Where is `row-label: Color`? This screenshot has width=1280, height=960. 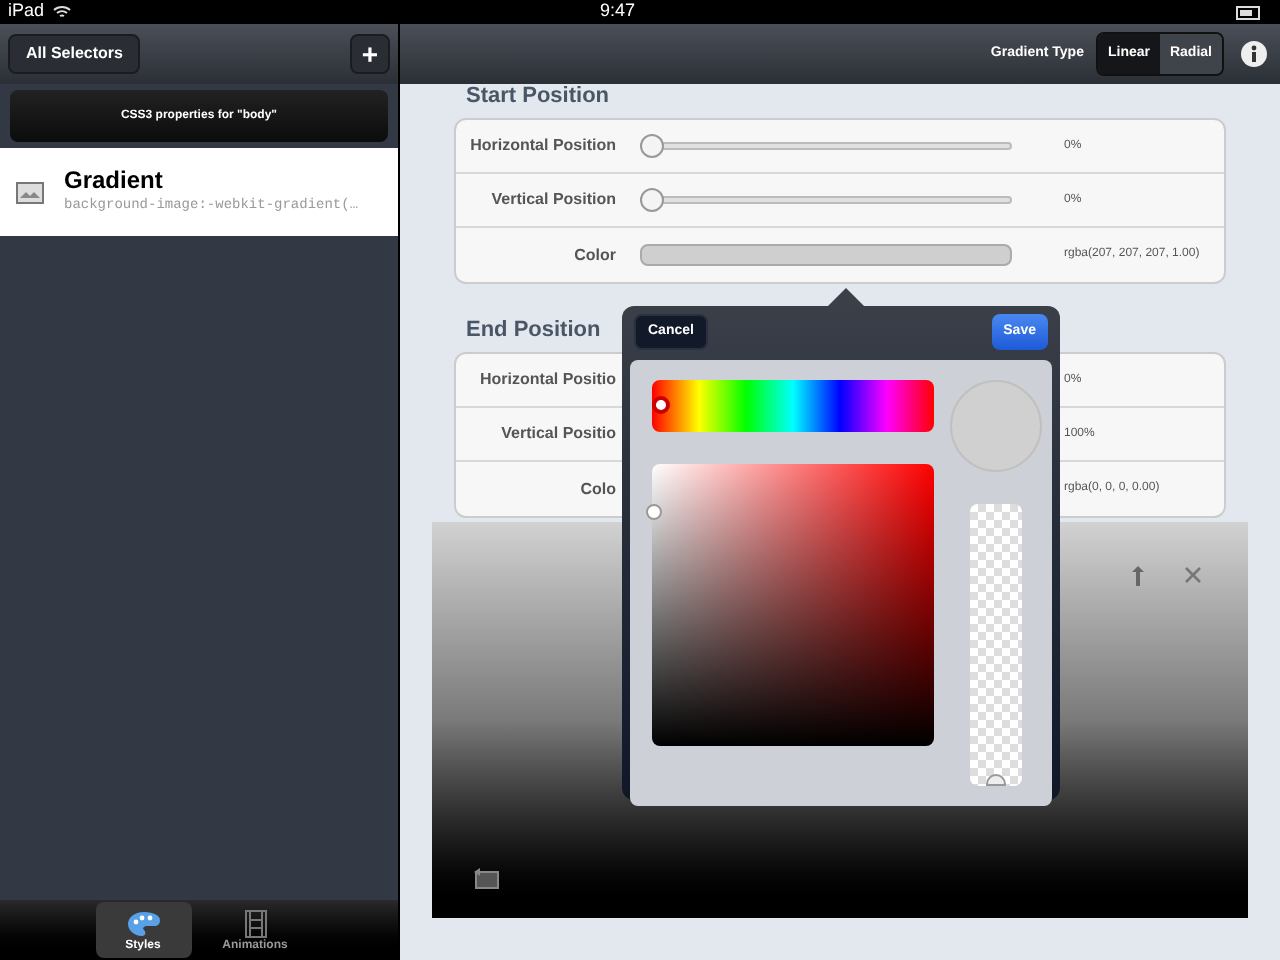 row-label: Color is located at coordinates (594, 255).